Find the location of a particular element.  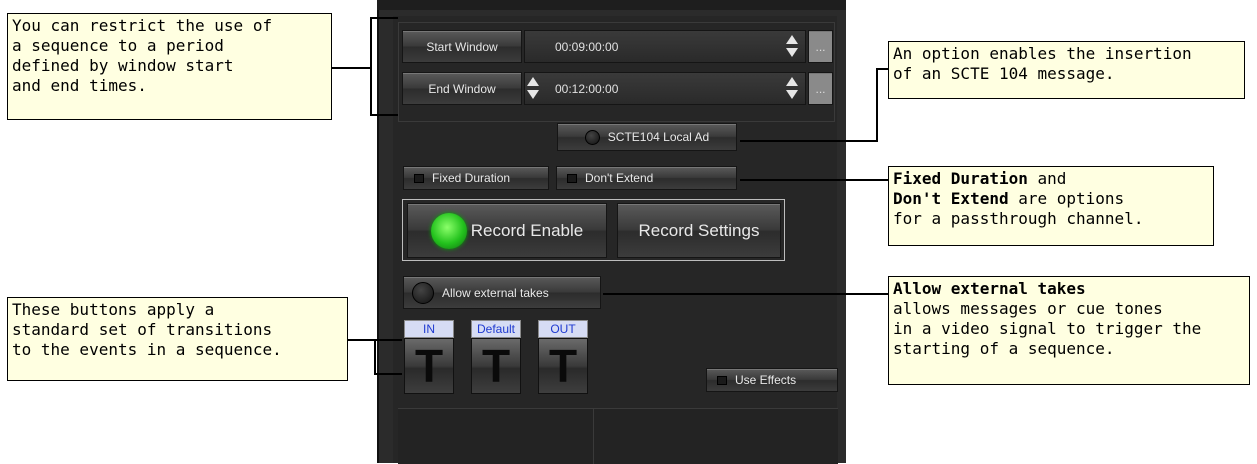

start-window-button: Start Window is located at coordinates (462, 46).